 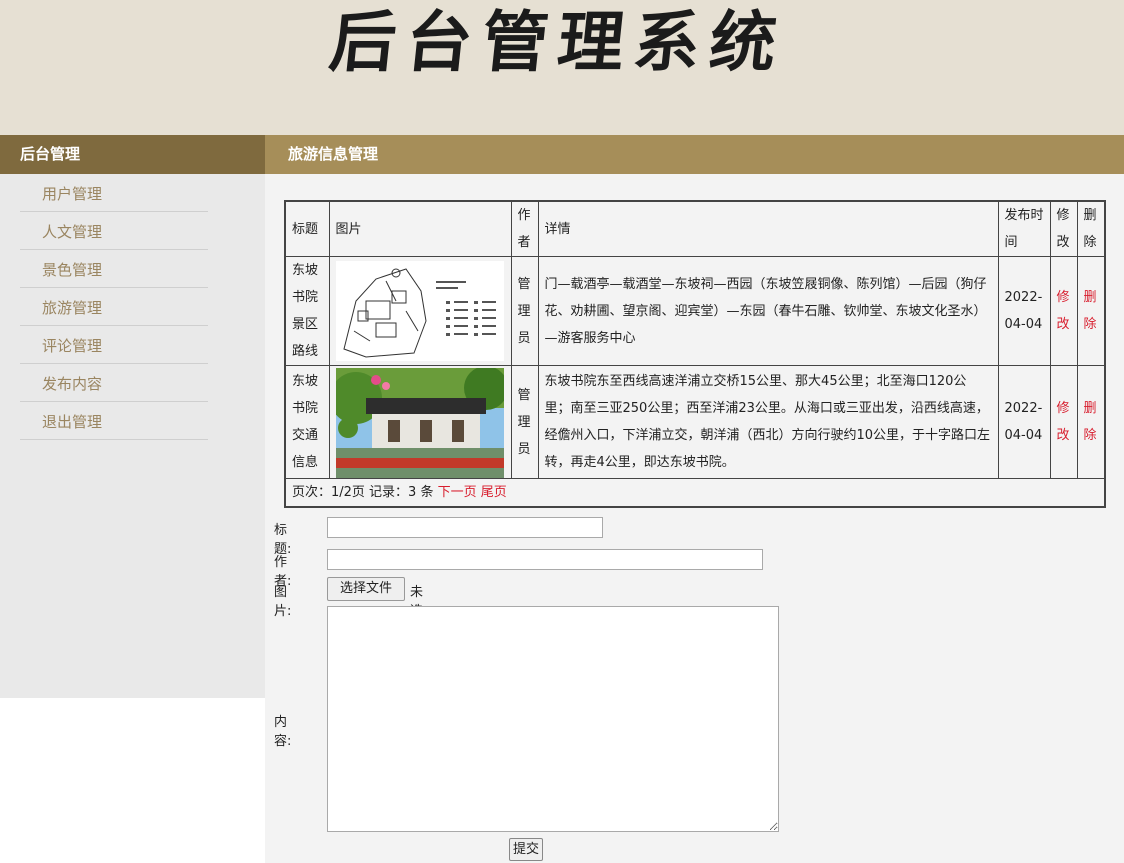 What do you see at coordinates (558, 42) in the screenshot?
I see `site-title: 后台管理系统` at bounding box center [558, 42].